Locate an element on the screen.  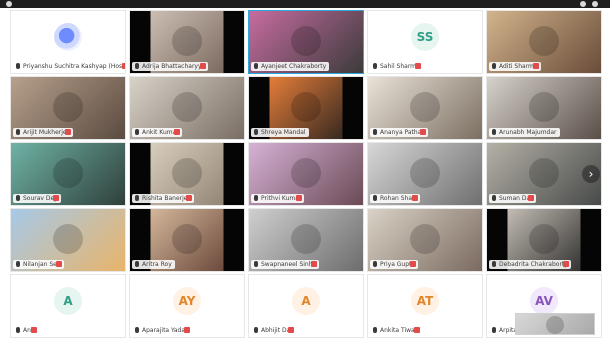
participant-name-label: Aritra Roy is located at coordinates (153, 264).